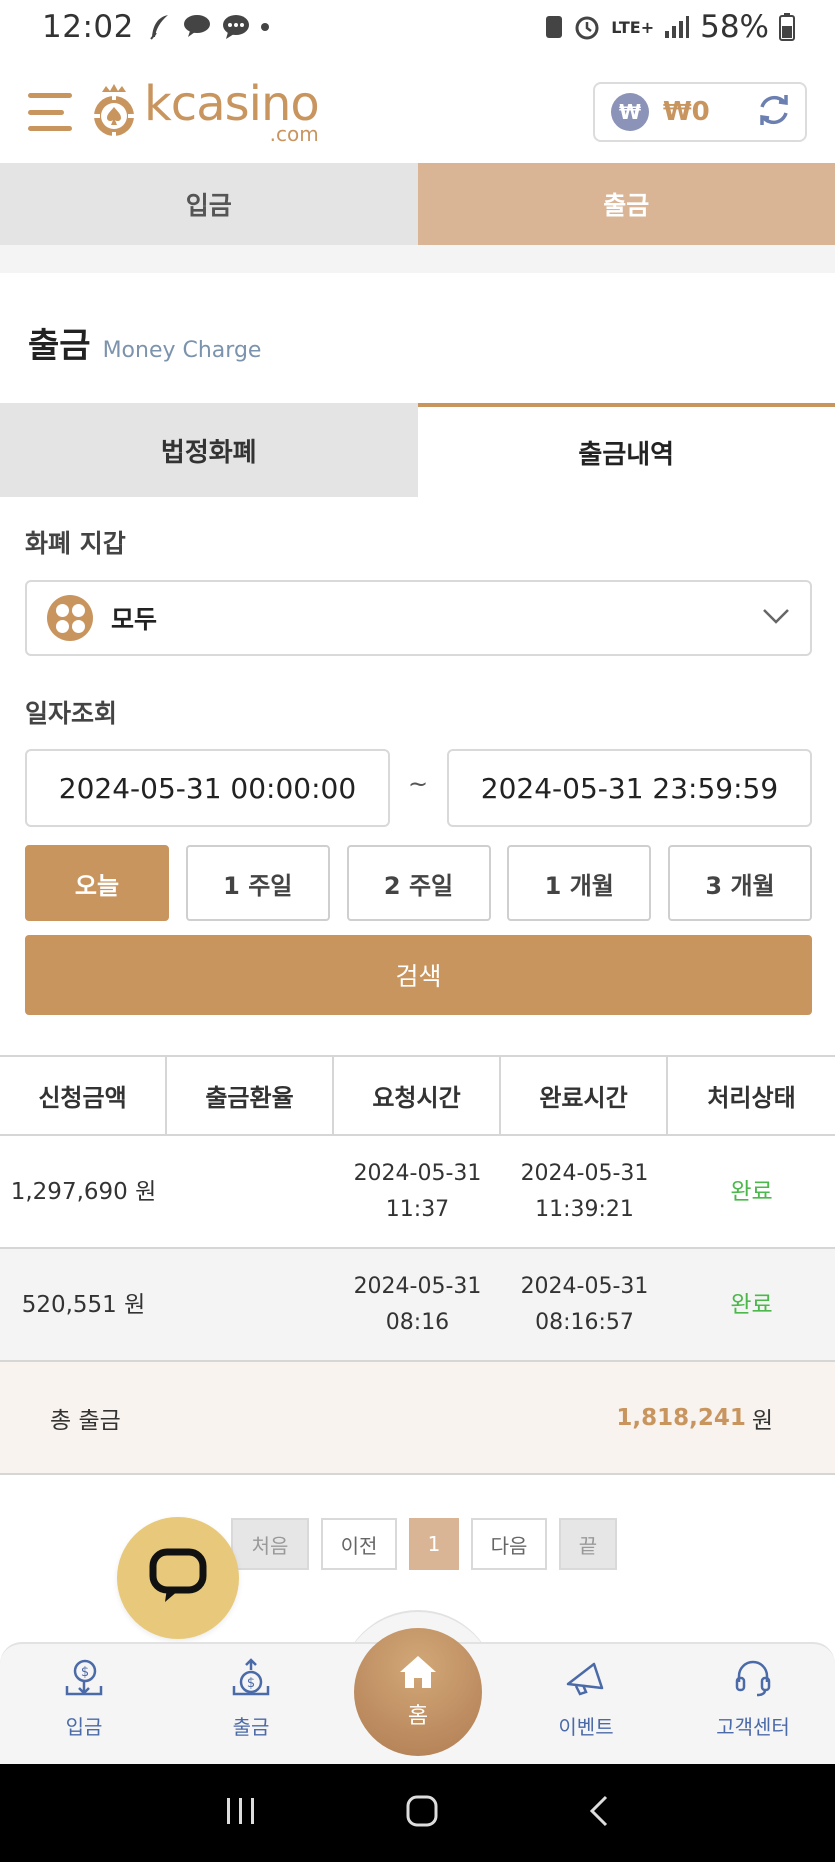  I want to click on nav-home: 홈, so click(418, 1692).